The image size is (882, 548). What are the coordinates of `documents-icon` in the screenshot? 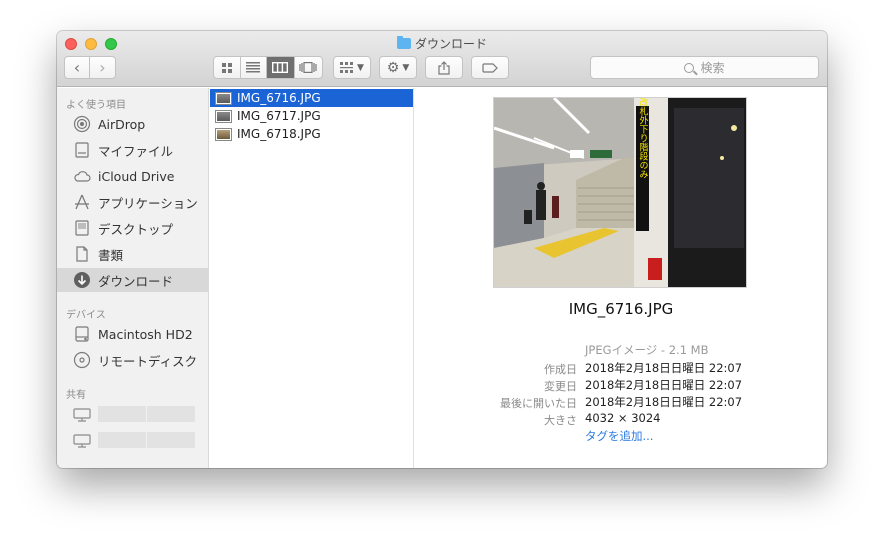 It's located at (82, 254).